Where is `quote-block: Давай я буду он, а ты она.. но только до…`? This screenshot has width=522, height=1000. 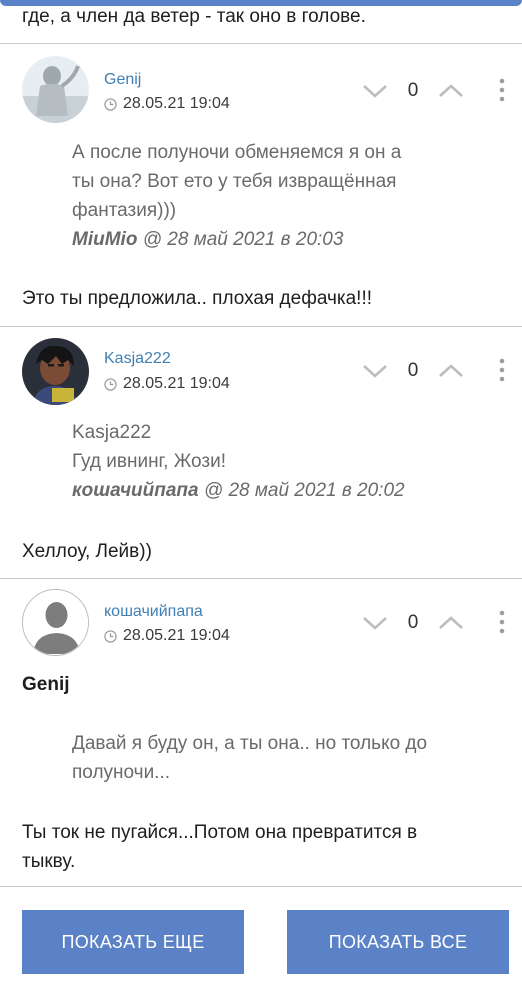 quote-block: Давай я буду он, а ты она.. но только до… is located at coordinates (282, 758).